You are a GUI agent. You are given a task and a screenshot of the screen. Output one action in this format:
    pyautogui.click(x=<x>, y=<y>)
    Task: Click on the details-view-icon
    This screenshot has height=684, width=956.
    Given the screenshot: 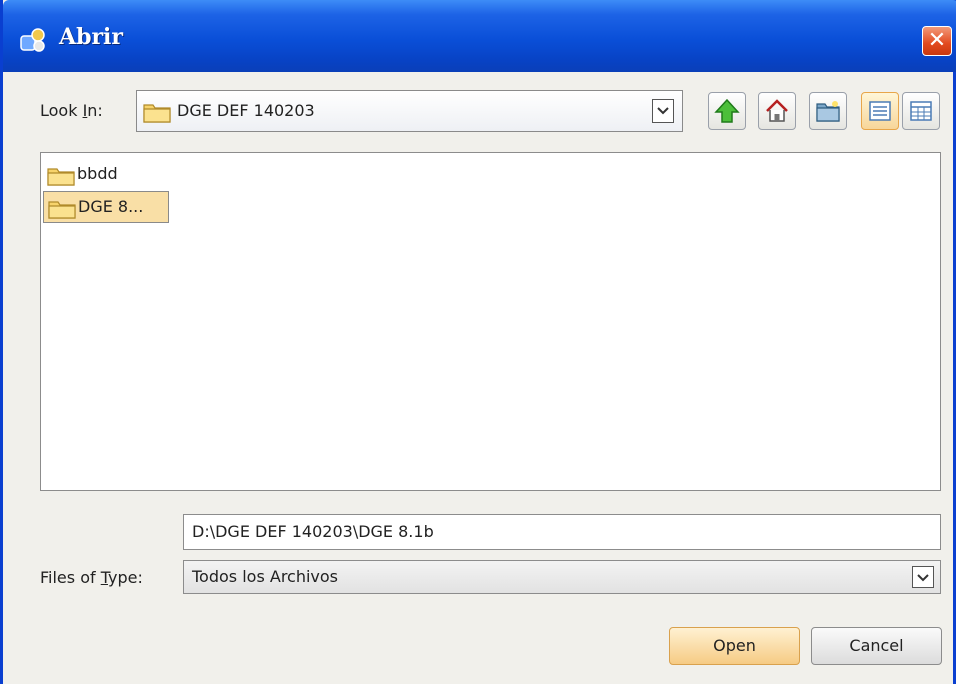 What is the action you would take?
    pyautogui.click(x=921, y=111)
    